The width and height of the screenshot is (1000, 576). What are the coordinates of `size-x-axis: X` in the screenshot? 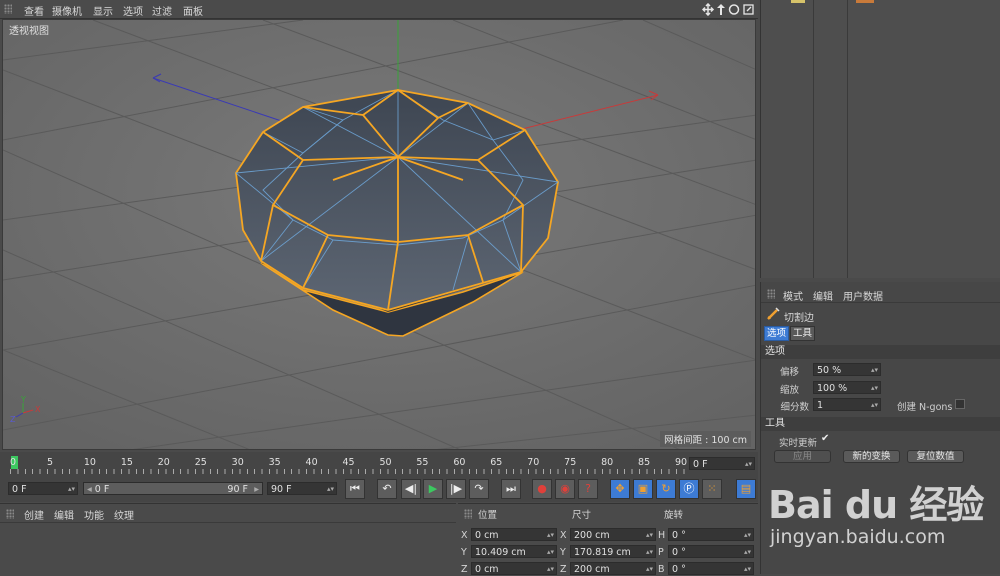 It's located at (563, 535).